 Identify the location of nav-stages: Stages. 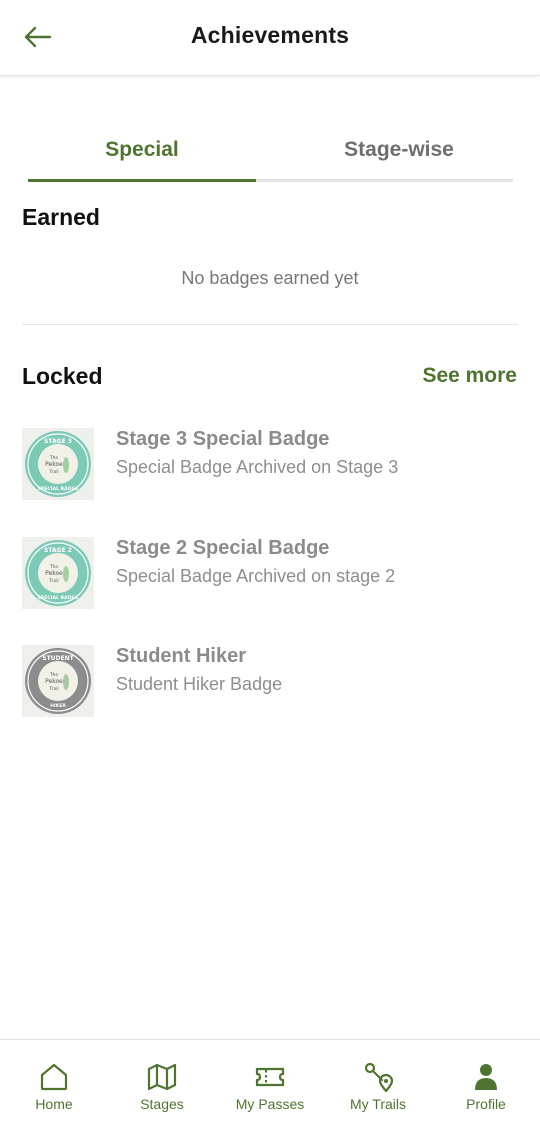
(162, 1083).